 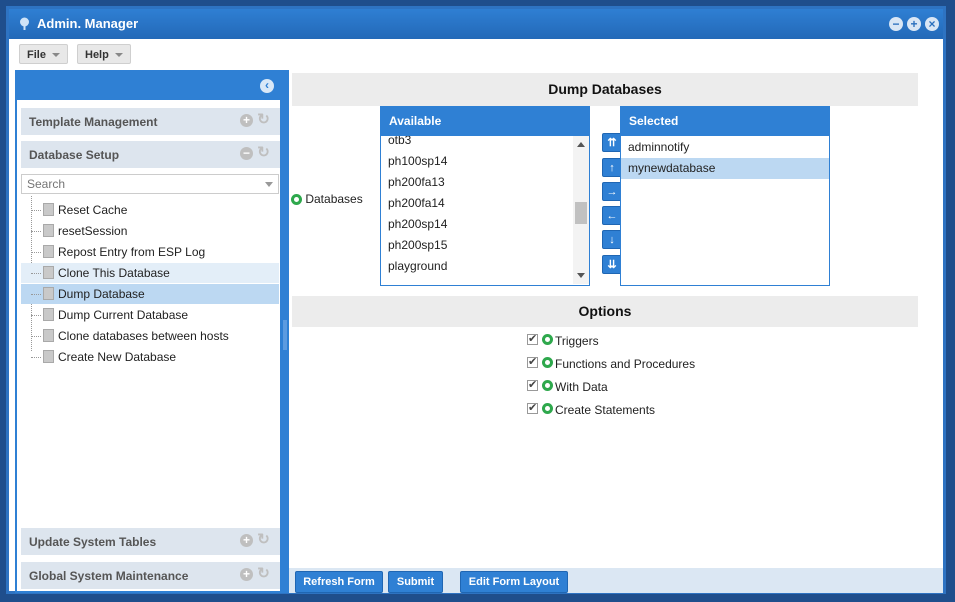 I want to click on create-statements-checkbox, so click(x=532, y=407).